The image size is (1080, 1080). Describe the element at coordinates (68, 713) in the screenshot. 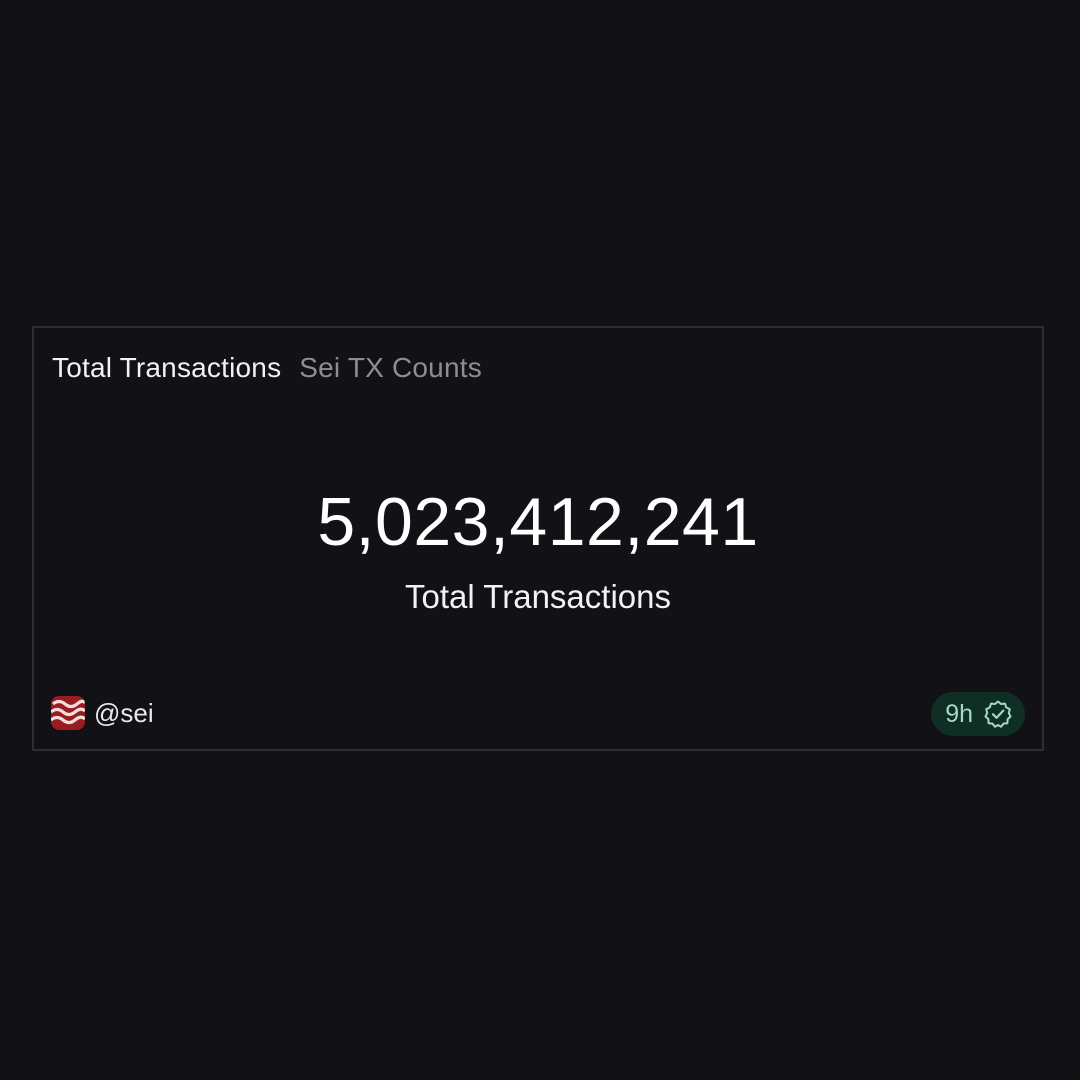

I see `sei-logo-icon` at that location.